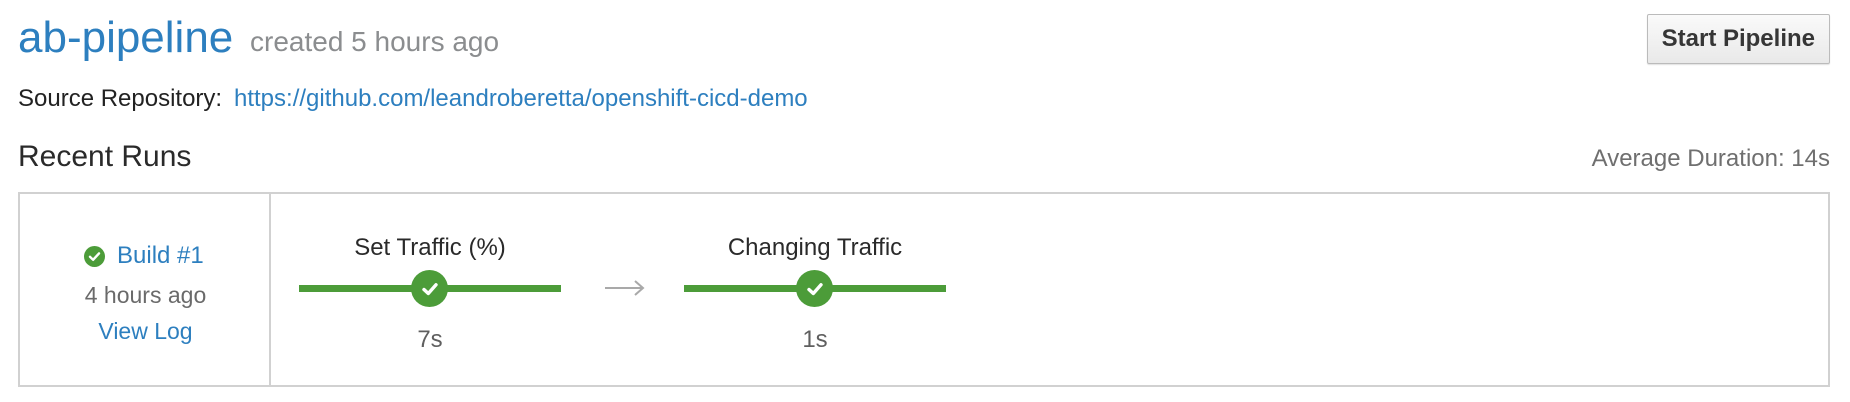 This screenshot has width=1850, height=402. Describe the element at coordinates (120, 98) in the screenshot. I see `source-repository-label: Source Repository:` at that location.